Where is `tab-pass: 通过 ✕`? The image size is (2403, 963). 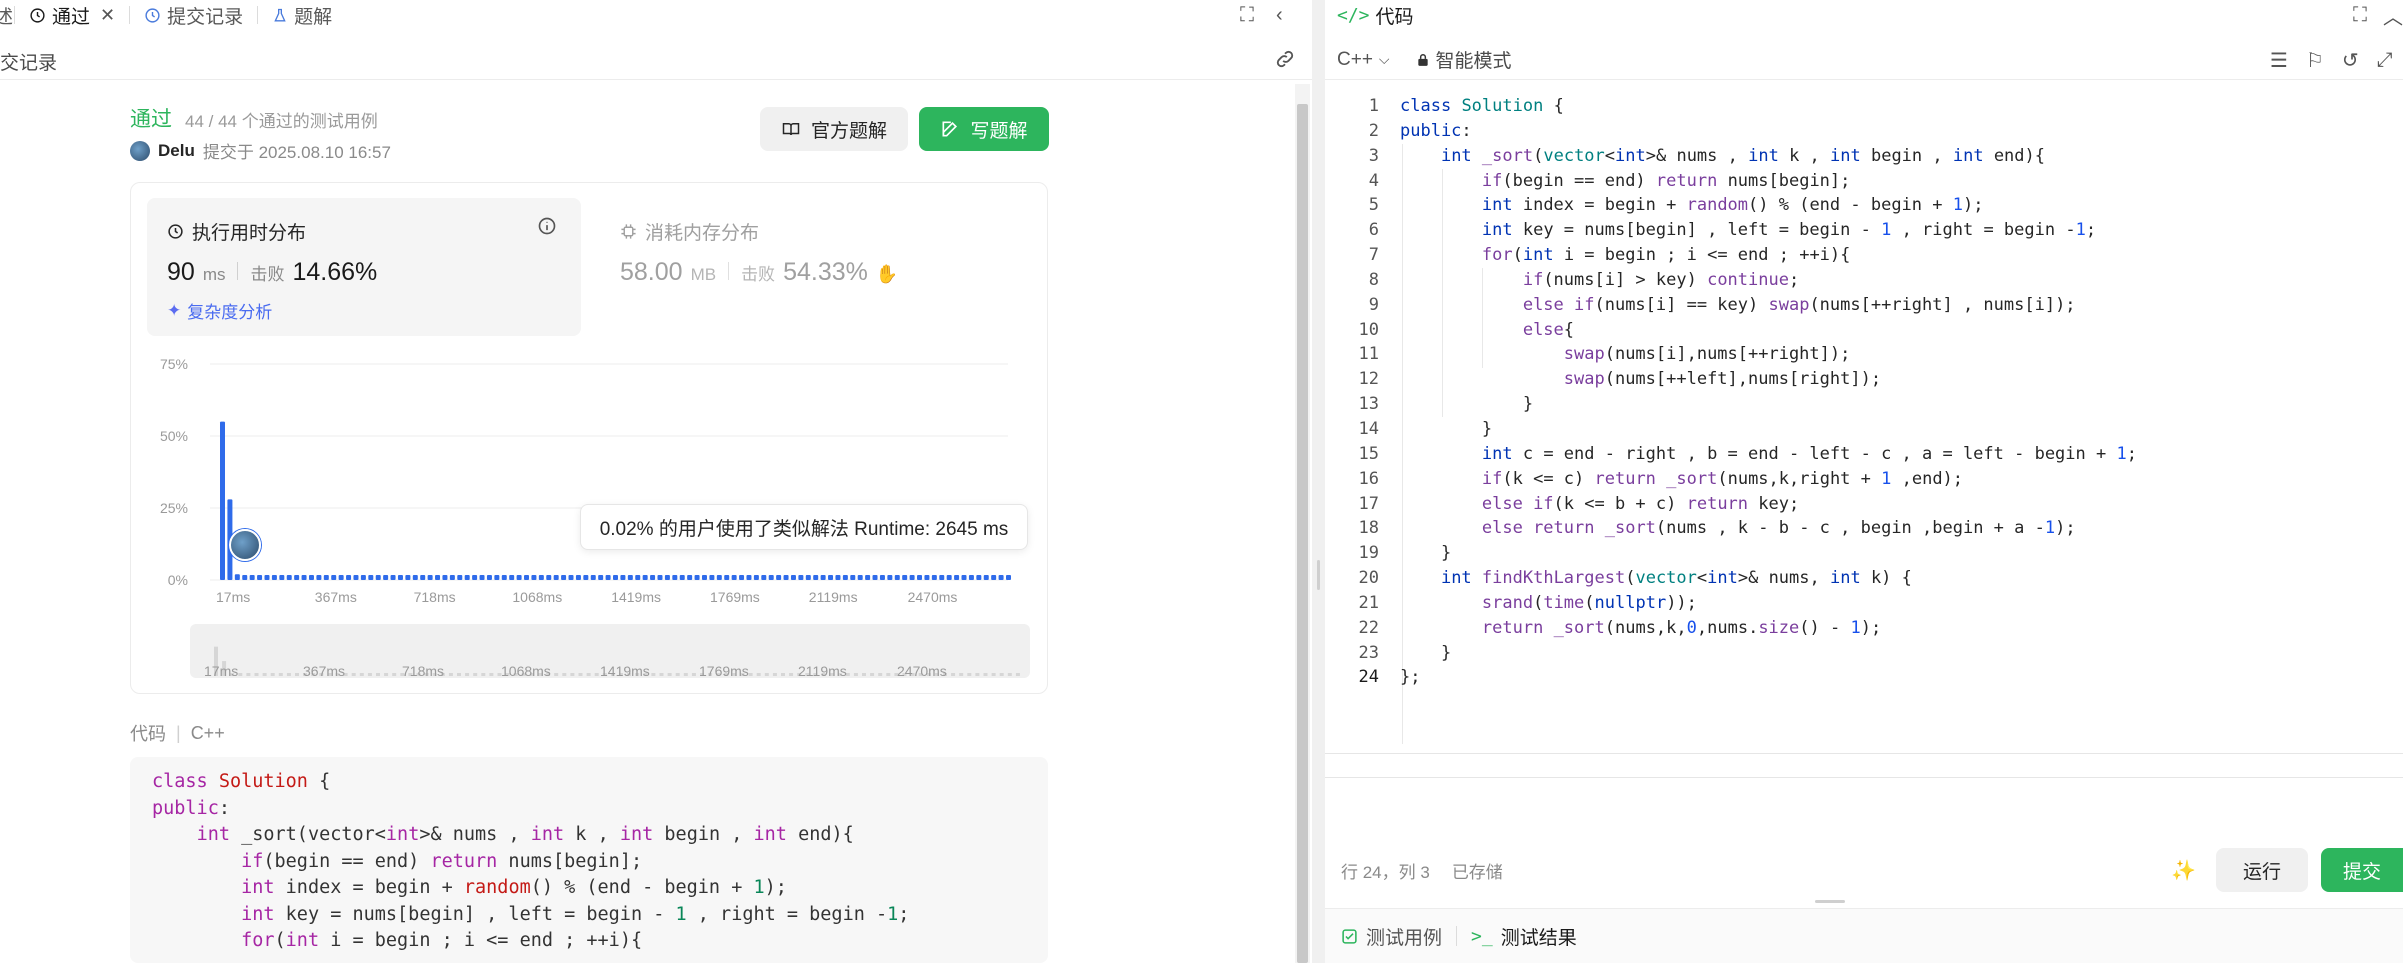
tab-pass: 通过 ✕ is located at coordinates (72, 15).